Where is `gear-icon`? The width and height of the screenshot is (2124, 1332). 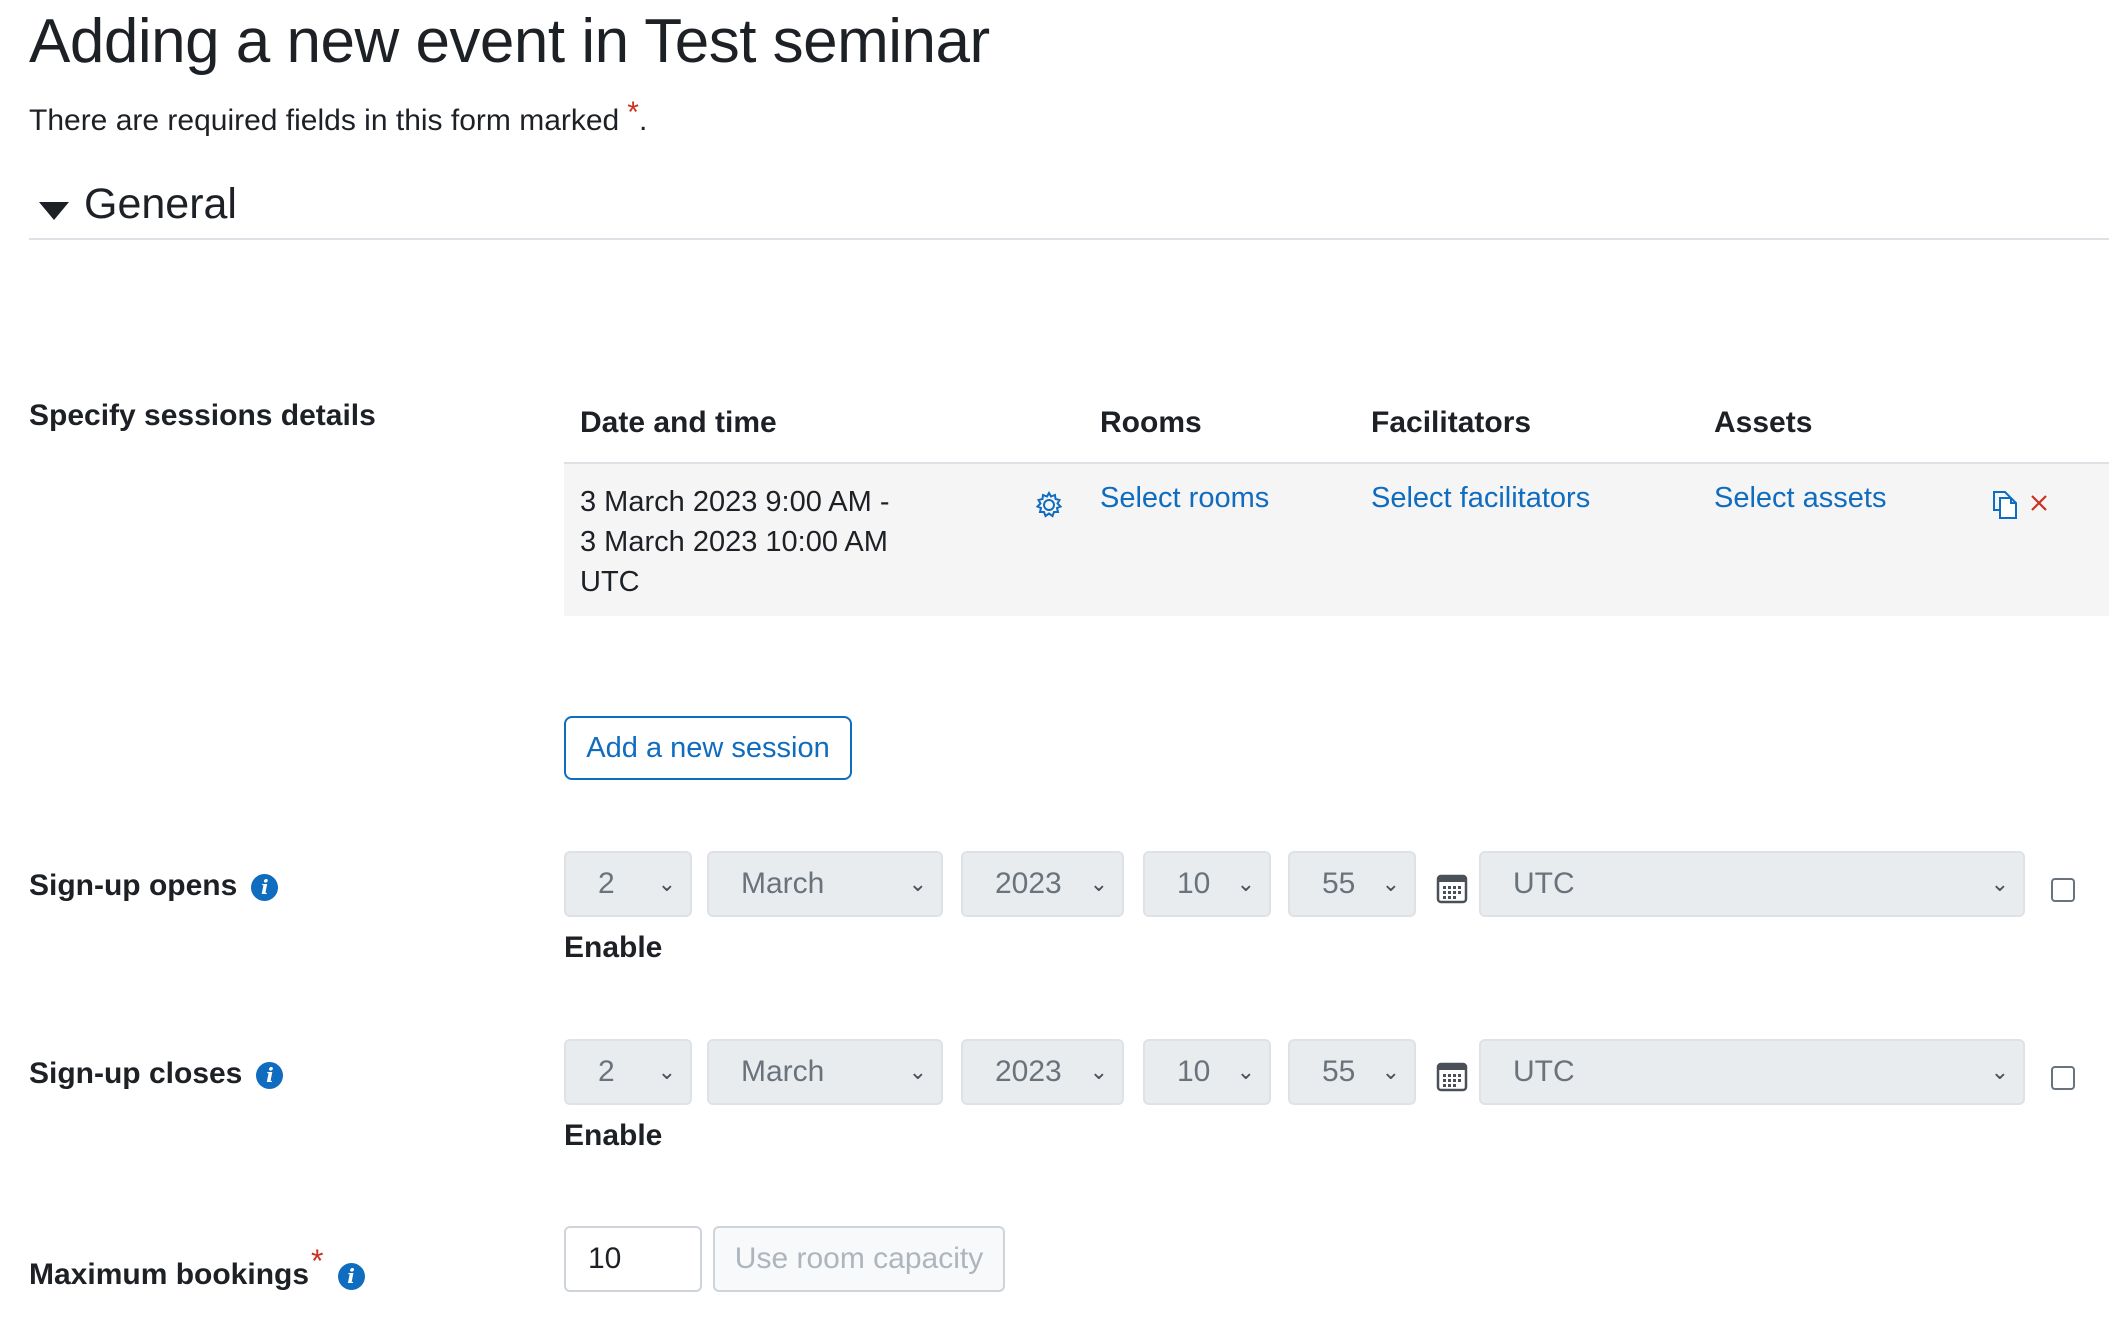 gear-icon is located at coordinates (1049, 505).